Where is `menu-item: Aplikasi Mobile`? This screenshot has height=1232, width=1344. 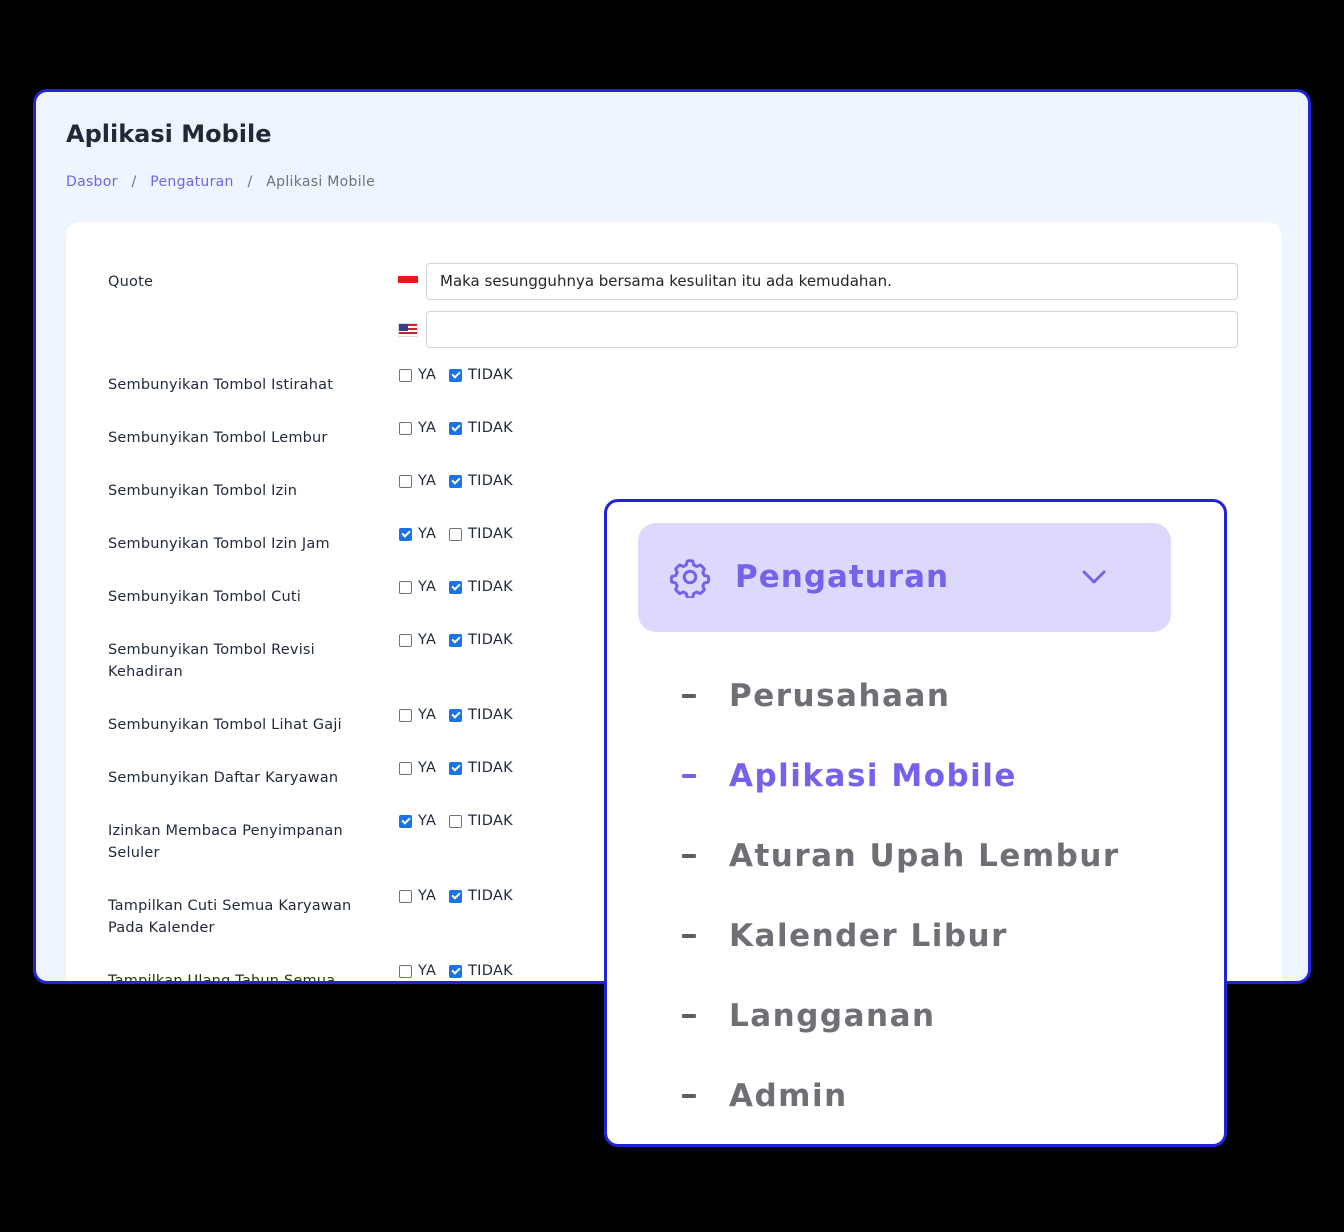
menu-item: Aplikasi Mobile is located at coordinates (849, 776).